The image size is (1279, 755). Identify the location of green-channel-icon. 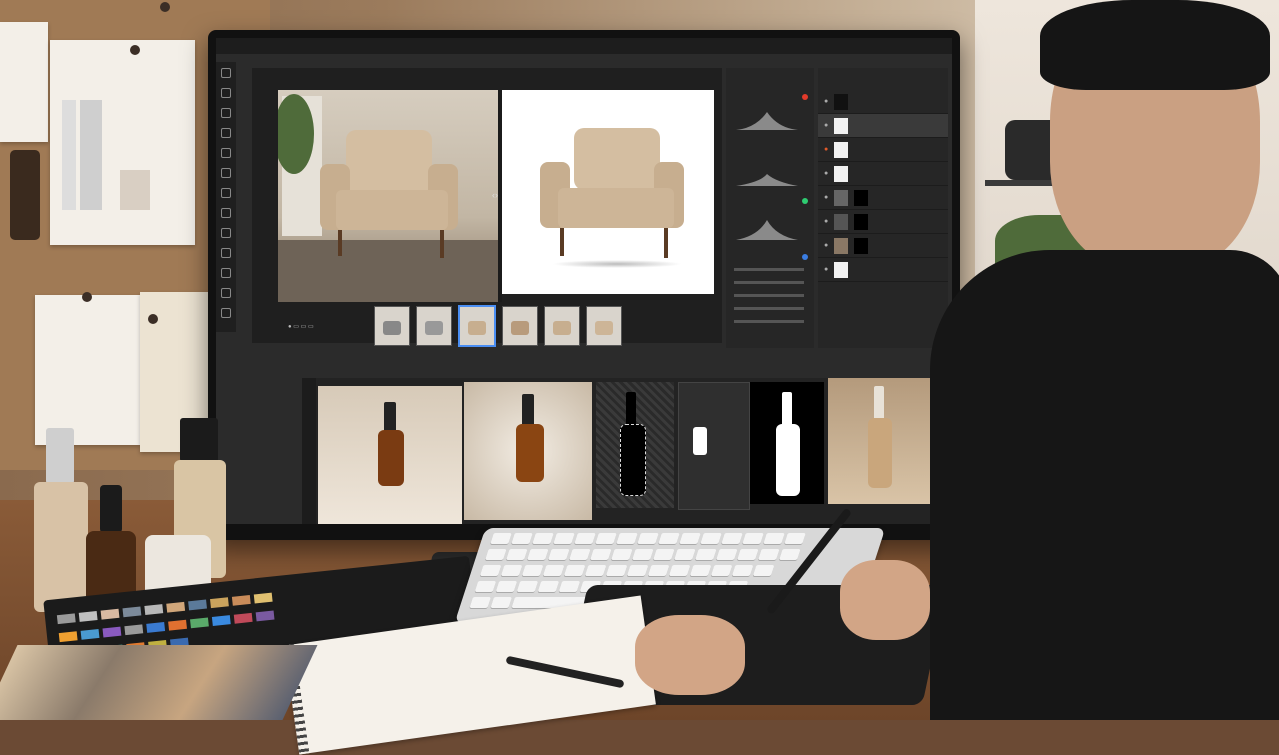
(805, 201).